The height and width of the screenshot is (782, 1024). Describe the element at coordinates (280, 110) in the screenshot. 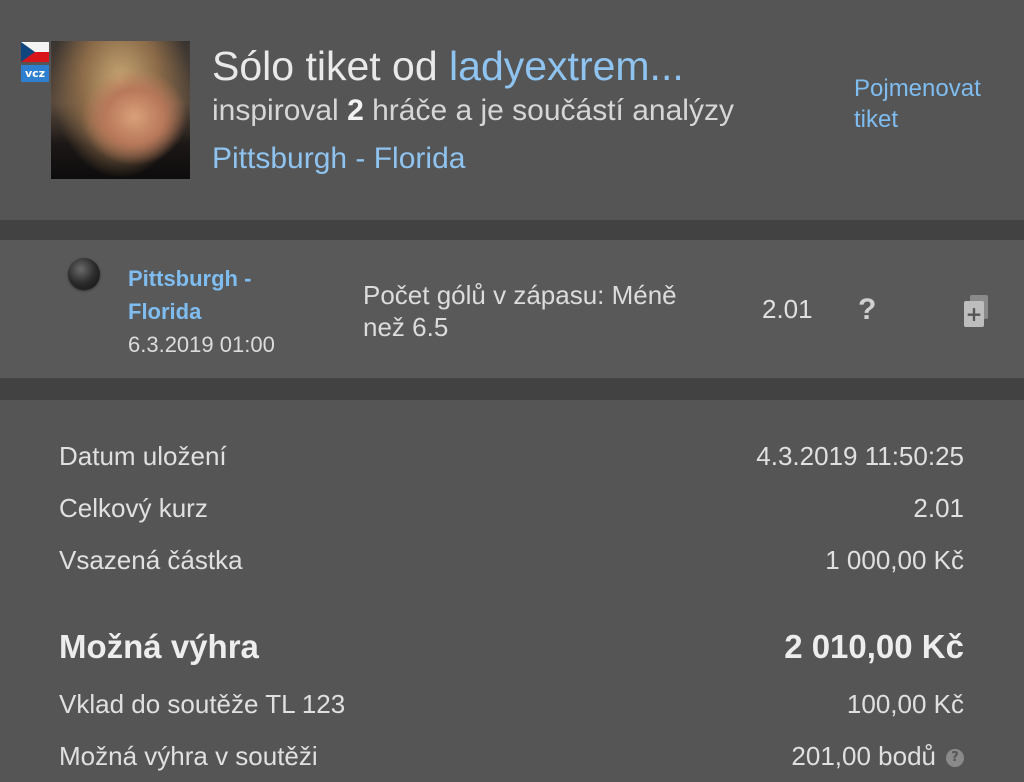

I see `inspired-prefix: inspiroval` at that location.